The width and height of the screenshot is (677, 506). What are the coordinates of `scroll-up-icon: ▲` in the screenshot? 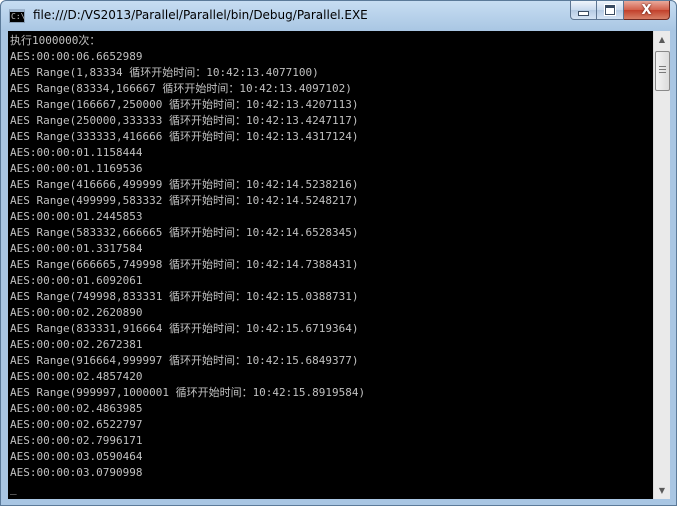 It's located at (662, 39).